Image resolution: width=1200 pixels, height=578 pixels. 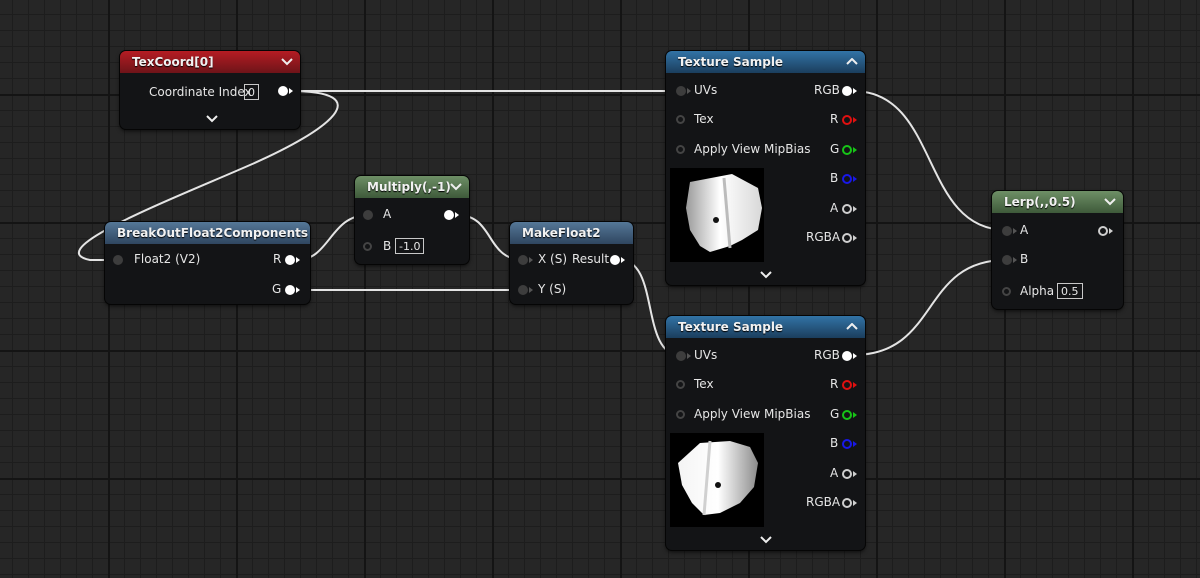 What do you see at coordinates (1103, 231) in the screenshot?
I see `lerp-output-pin` at bounding box center [1103, 231].